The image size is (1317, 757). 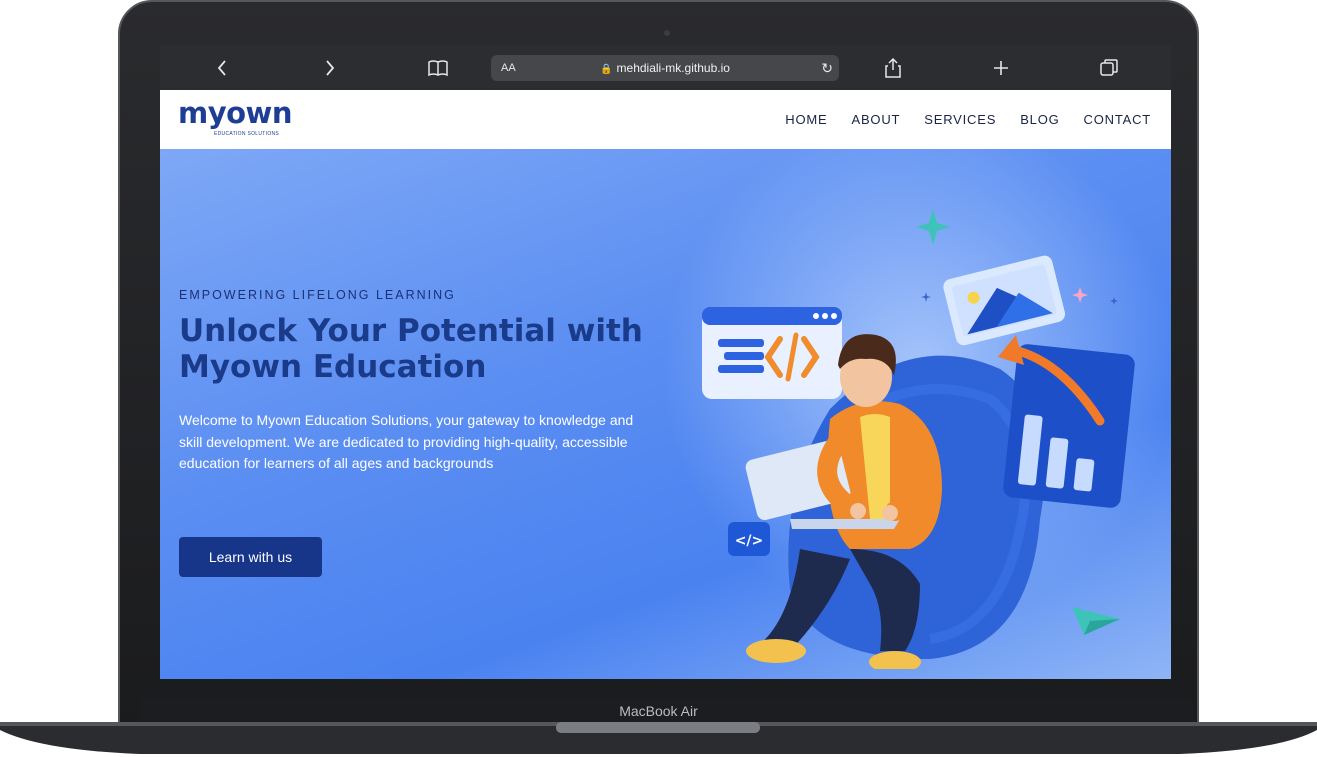 What do you see at coordinates (673, 68) in the screenshot?
I see `url-text: mehdiali-mk.github.io` at bounding box center [673, 68].